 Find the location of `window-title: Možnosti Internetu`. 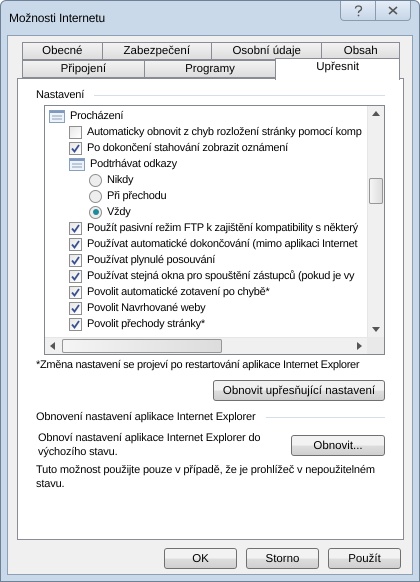

window-title: Možnosti Internetu is located at coordinates (57, 18).